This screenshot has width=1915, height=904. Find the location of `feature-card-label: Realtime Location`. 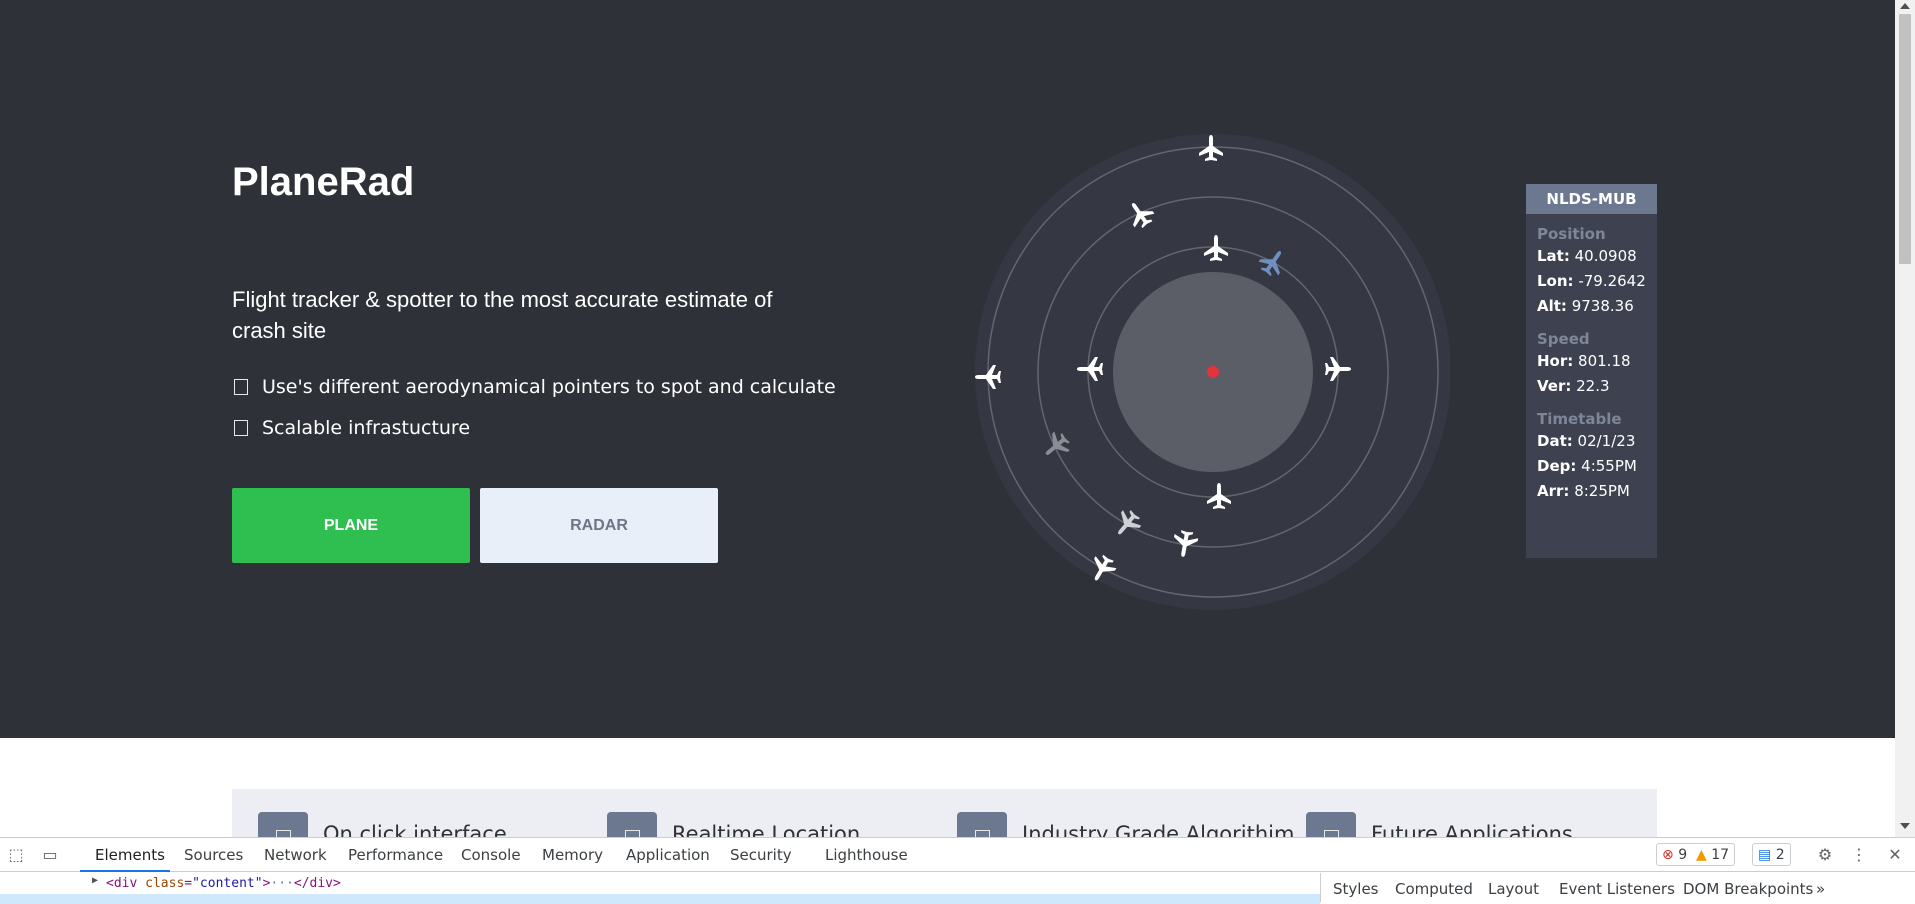

feature-card-label: Realtime Location is located at coordinates (766, 829).